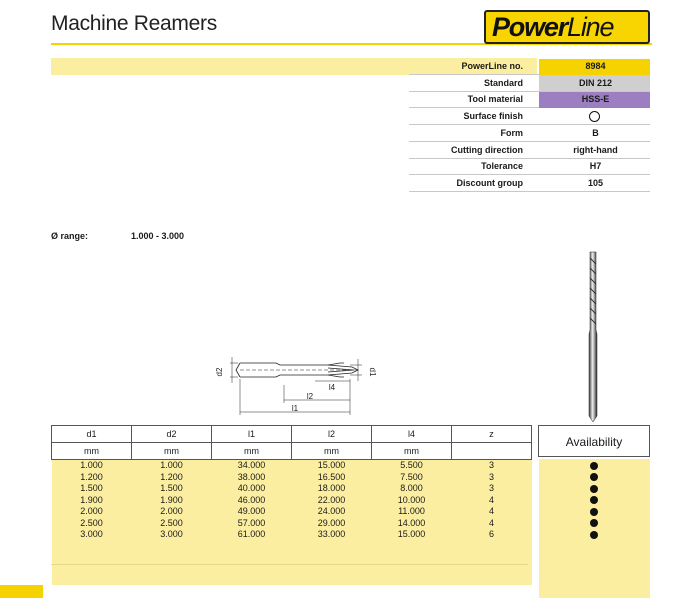 The height and width of the screenshot is (598, 700). Describe the element at coordinates (595, 82) in the screenshot. I see `spec-value: DIN 212` at that location.